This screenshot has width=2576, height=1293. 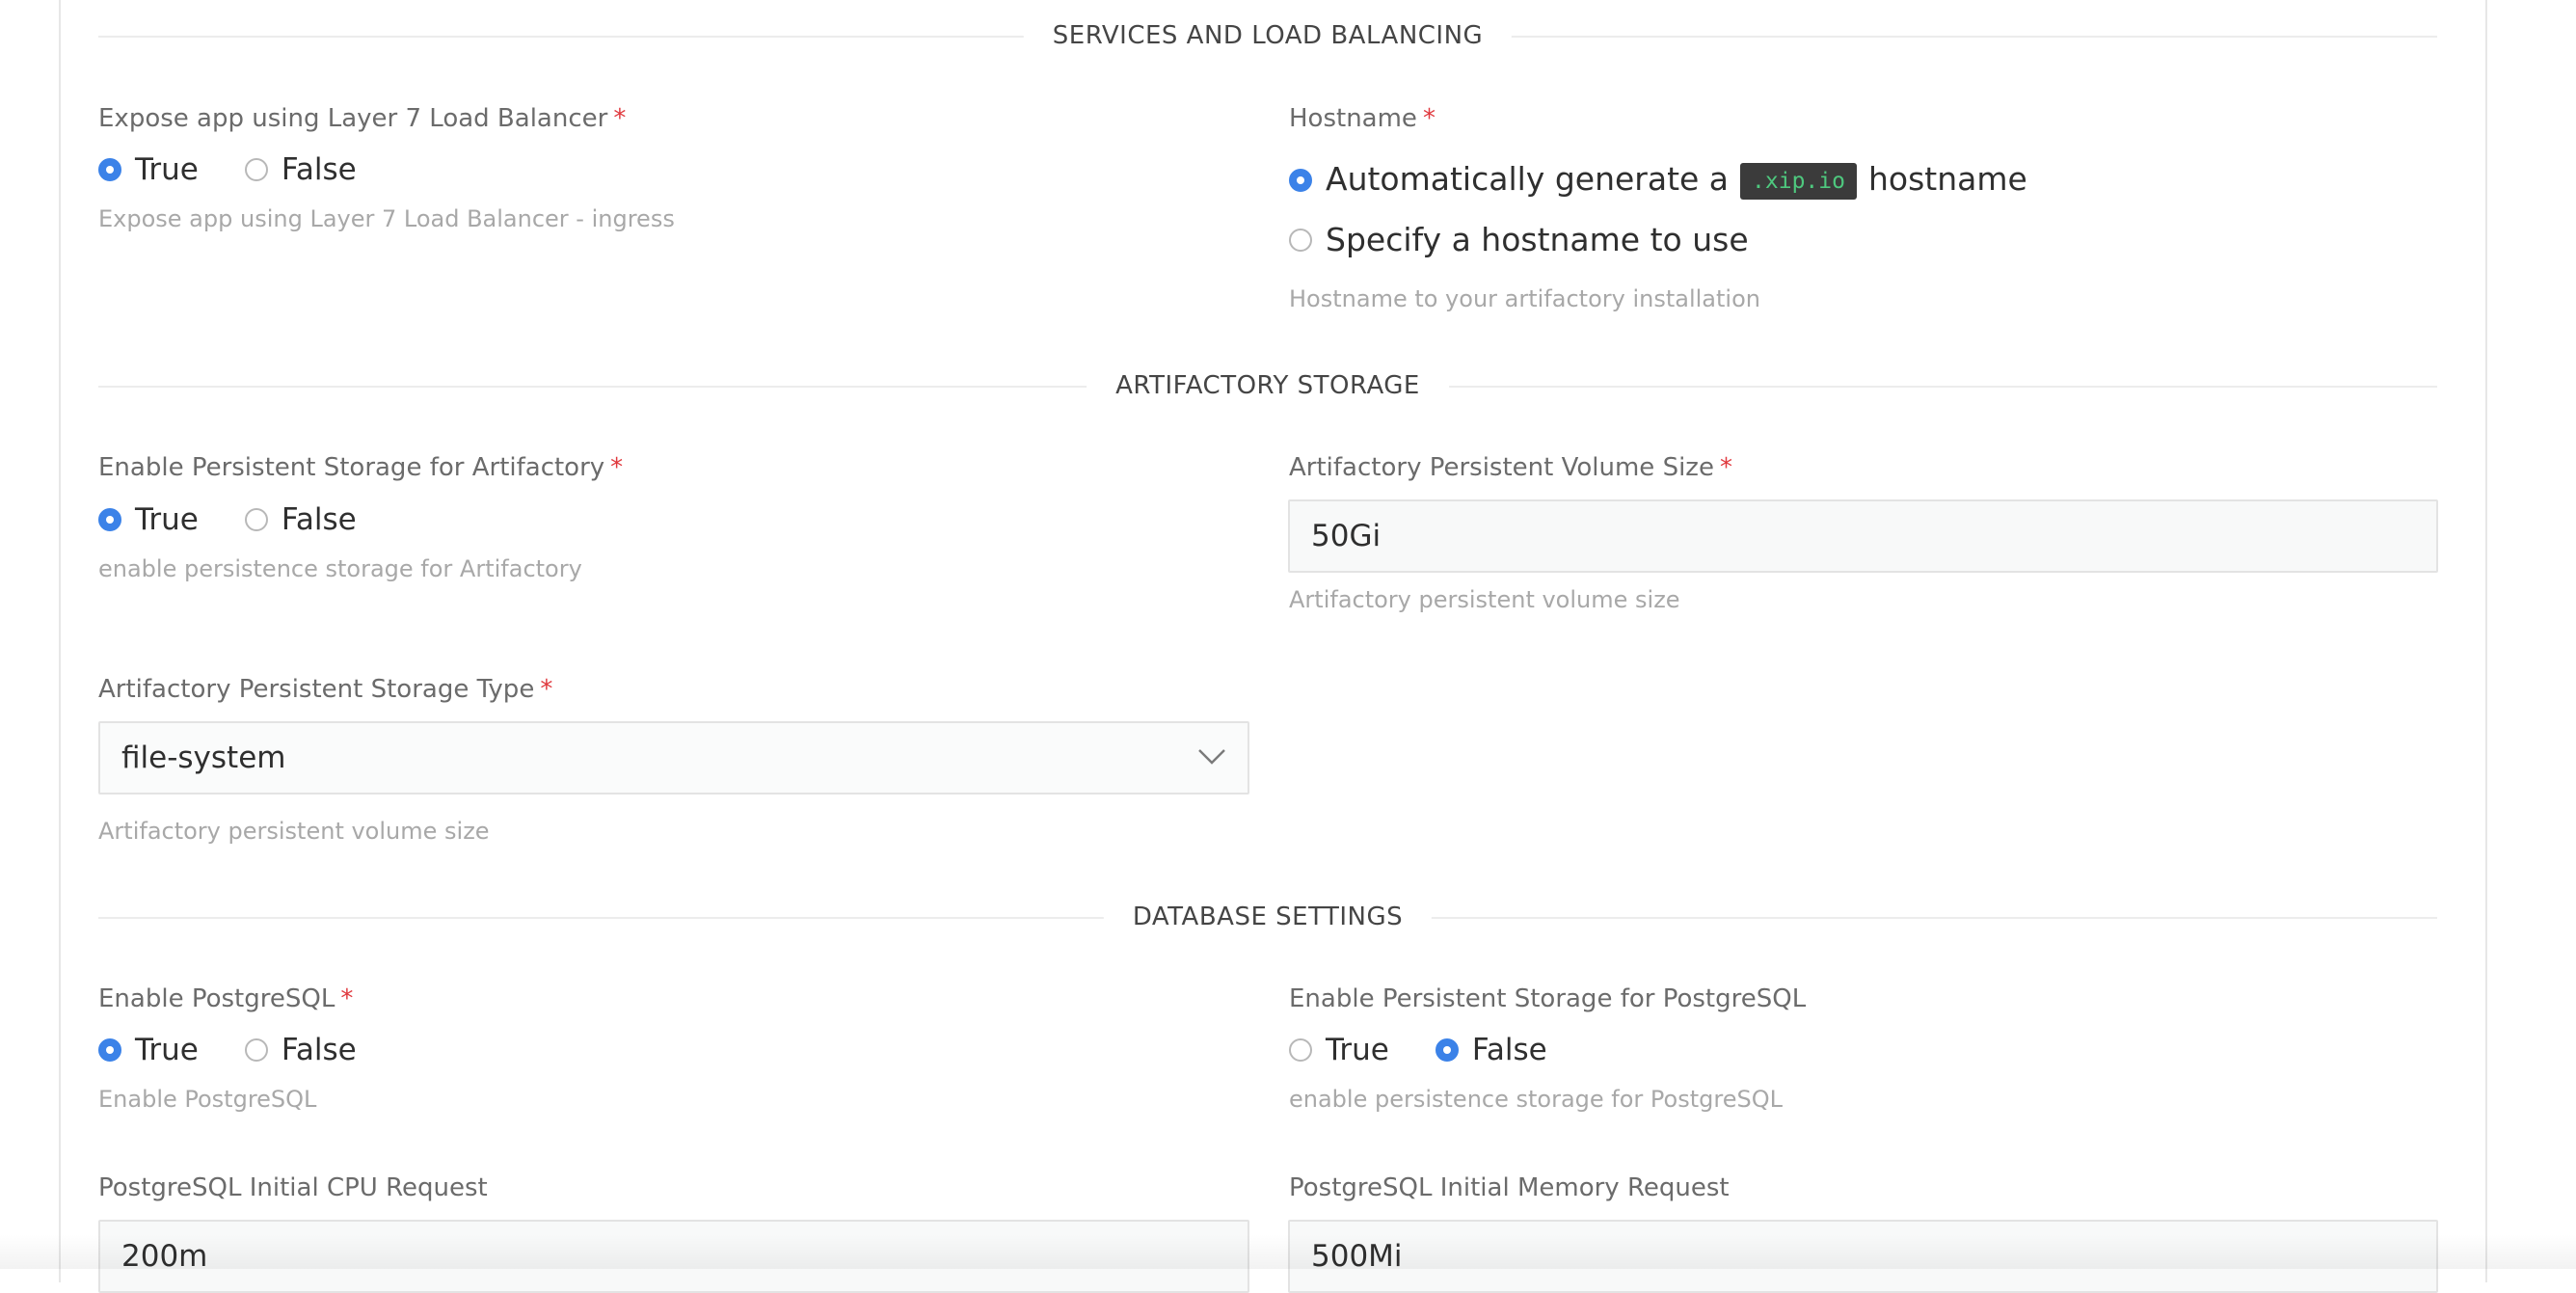 I want to click on expose-false-radio: False, so click(x=300, y=169).